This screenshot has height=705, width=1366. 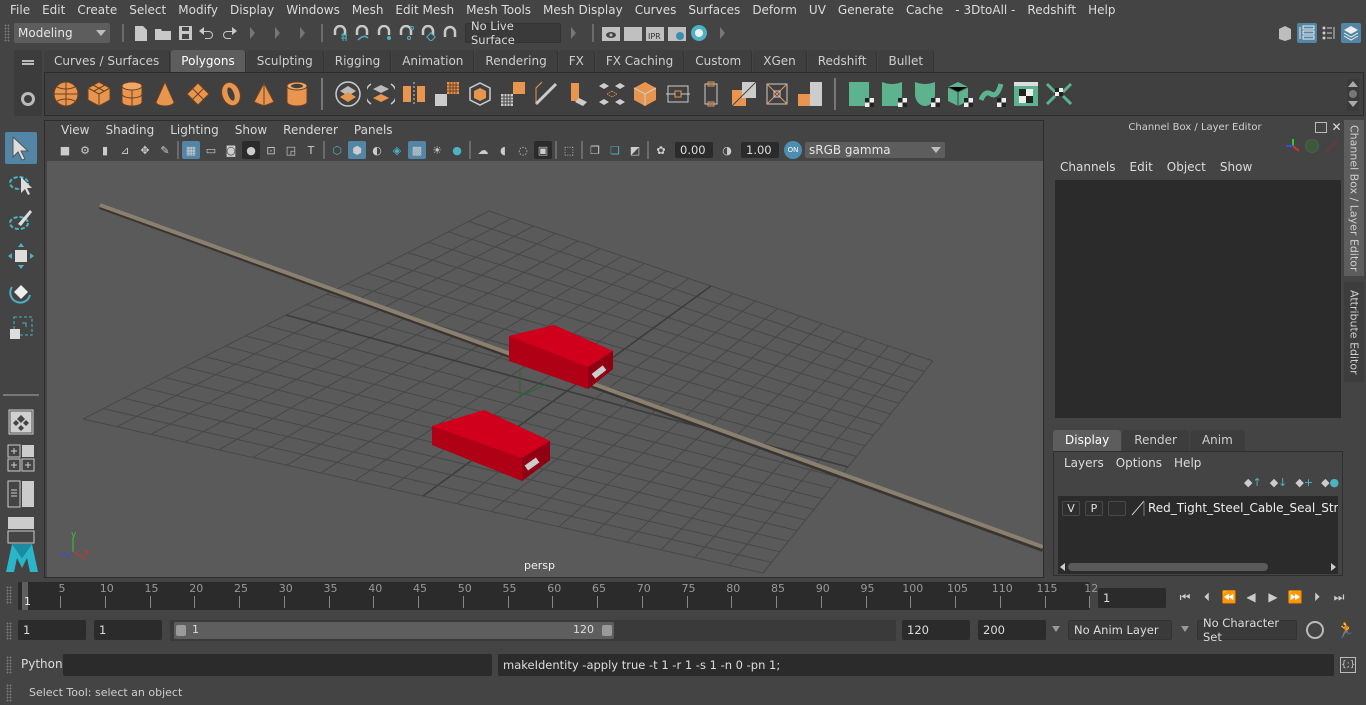 I want to click on menu-mesh: Mesh, so click(x=368, y=10).